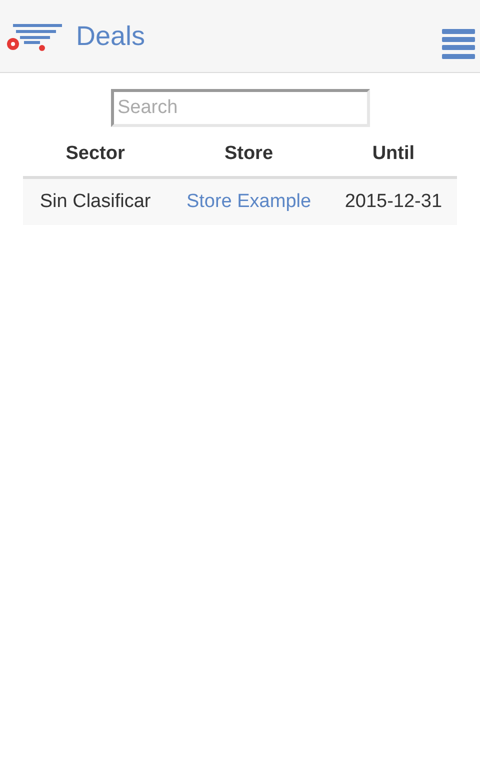  Describe the element at coordinates (240, 108) in the screenshot. I see `search-field: Search` at that location.